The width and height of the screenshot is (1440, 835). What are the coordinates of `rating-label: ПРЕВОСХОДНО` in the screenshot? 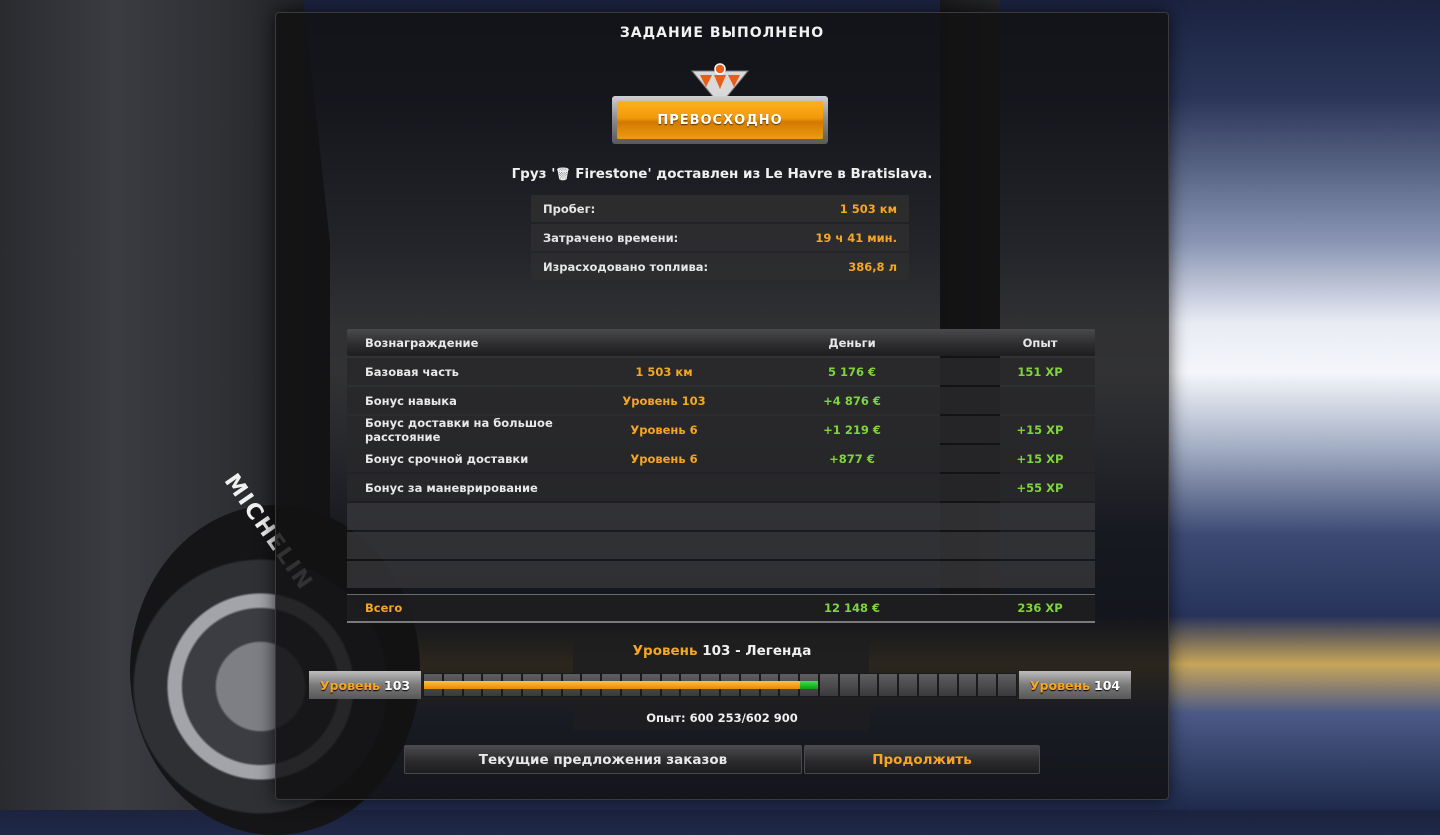 It's located at (720, 120).